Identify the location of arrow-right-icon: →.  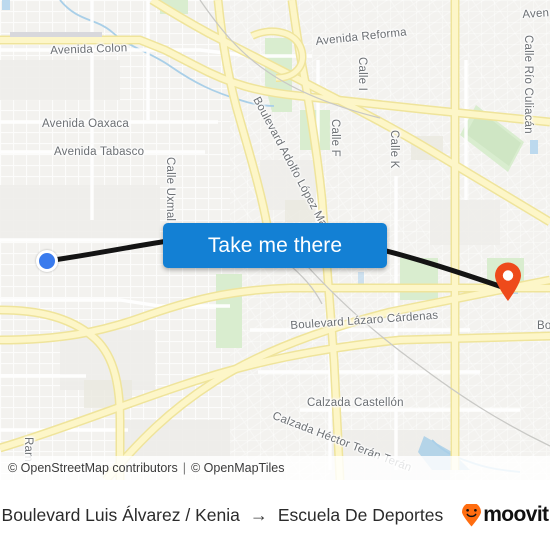
(258, 515).